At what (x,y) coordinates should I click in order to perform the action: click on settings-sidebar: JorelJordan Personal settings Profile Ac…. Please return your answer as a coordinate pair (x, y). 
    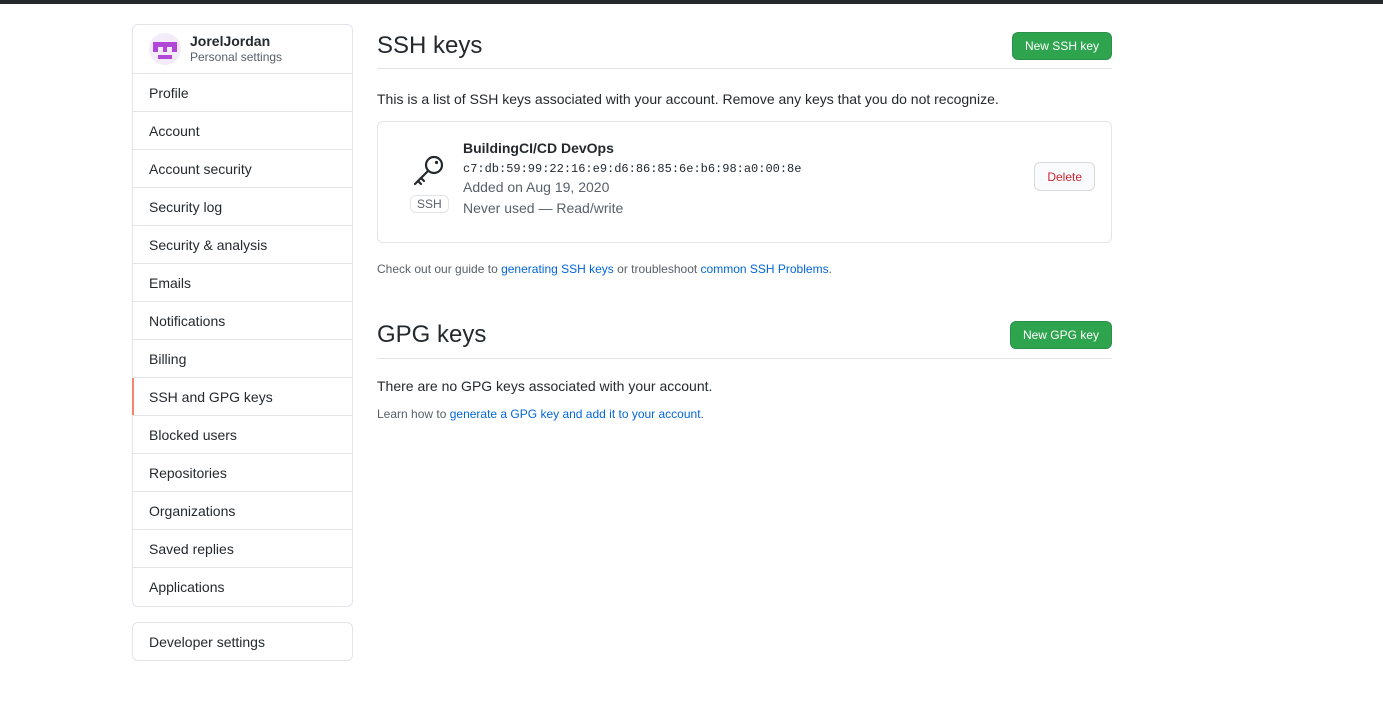
    Looking at the image, I should click on (242, 315).